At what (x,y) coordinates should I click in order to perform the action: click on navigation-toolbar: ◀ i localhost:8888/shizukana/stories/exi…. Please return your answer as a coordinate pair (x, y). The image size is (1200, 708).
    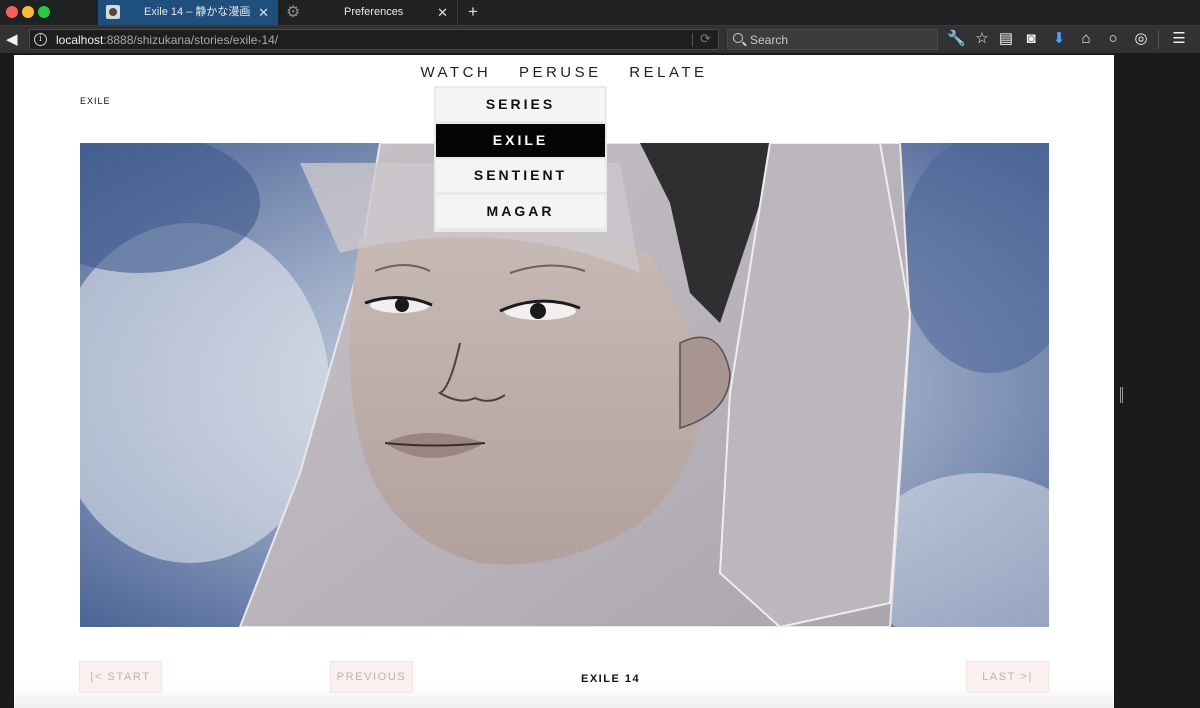
    Looking at the image, I should click on (600, 39).